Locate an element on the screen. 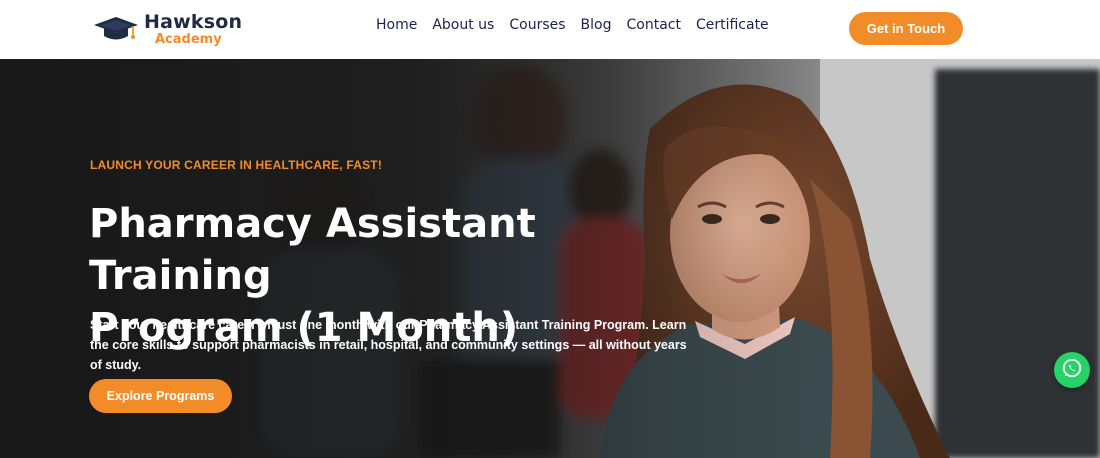  nav-blog: Blog is located at coordinates (596, 25).